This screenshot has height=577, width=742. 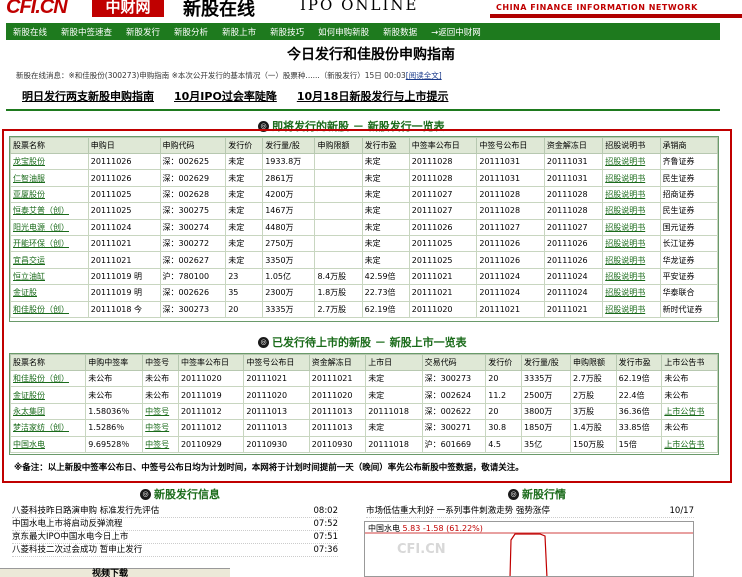 I want to click on news-item: 京东最大IPO中国水电今日上市 07:51, so click(x=175, y=537).